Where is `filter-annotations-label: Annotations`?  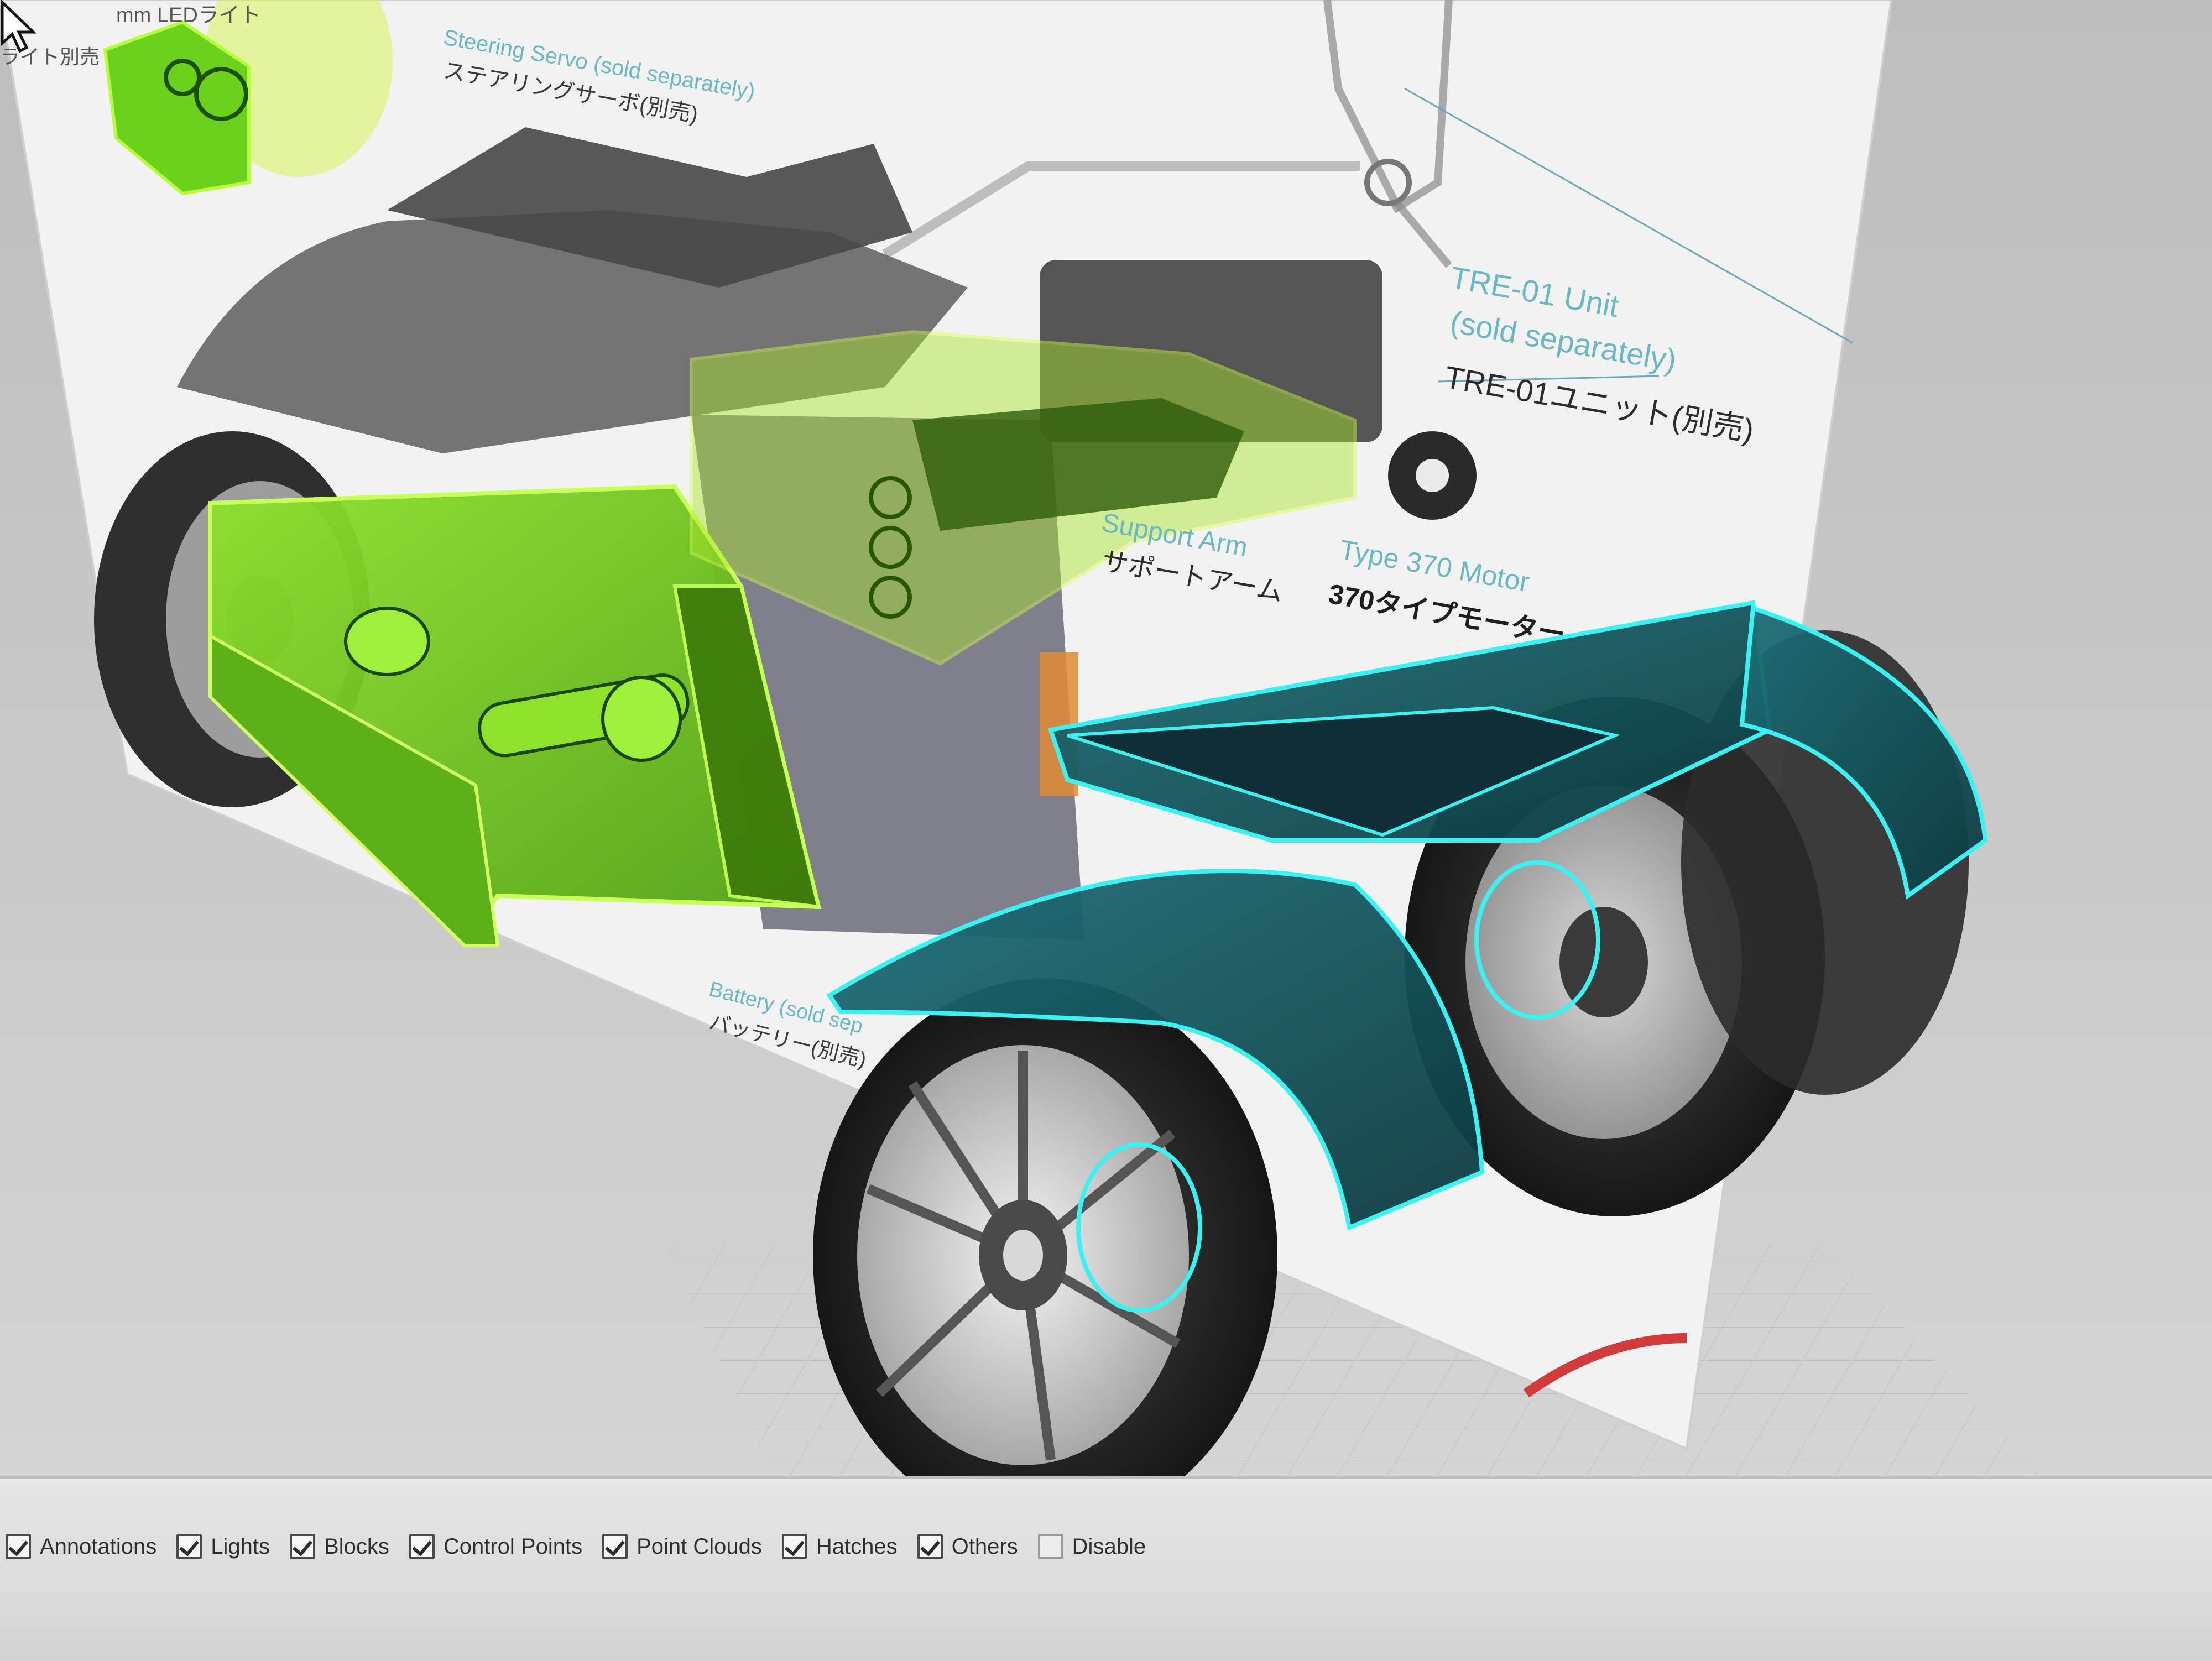
filter-annotations-label: Annotations is located at coordinates (99, 1547).